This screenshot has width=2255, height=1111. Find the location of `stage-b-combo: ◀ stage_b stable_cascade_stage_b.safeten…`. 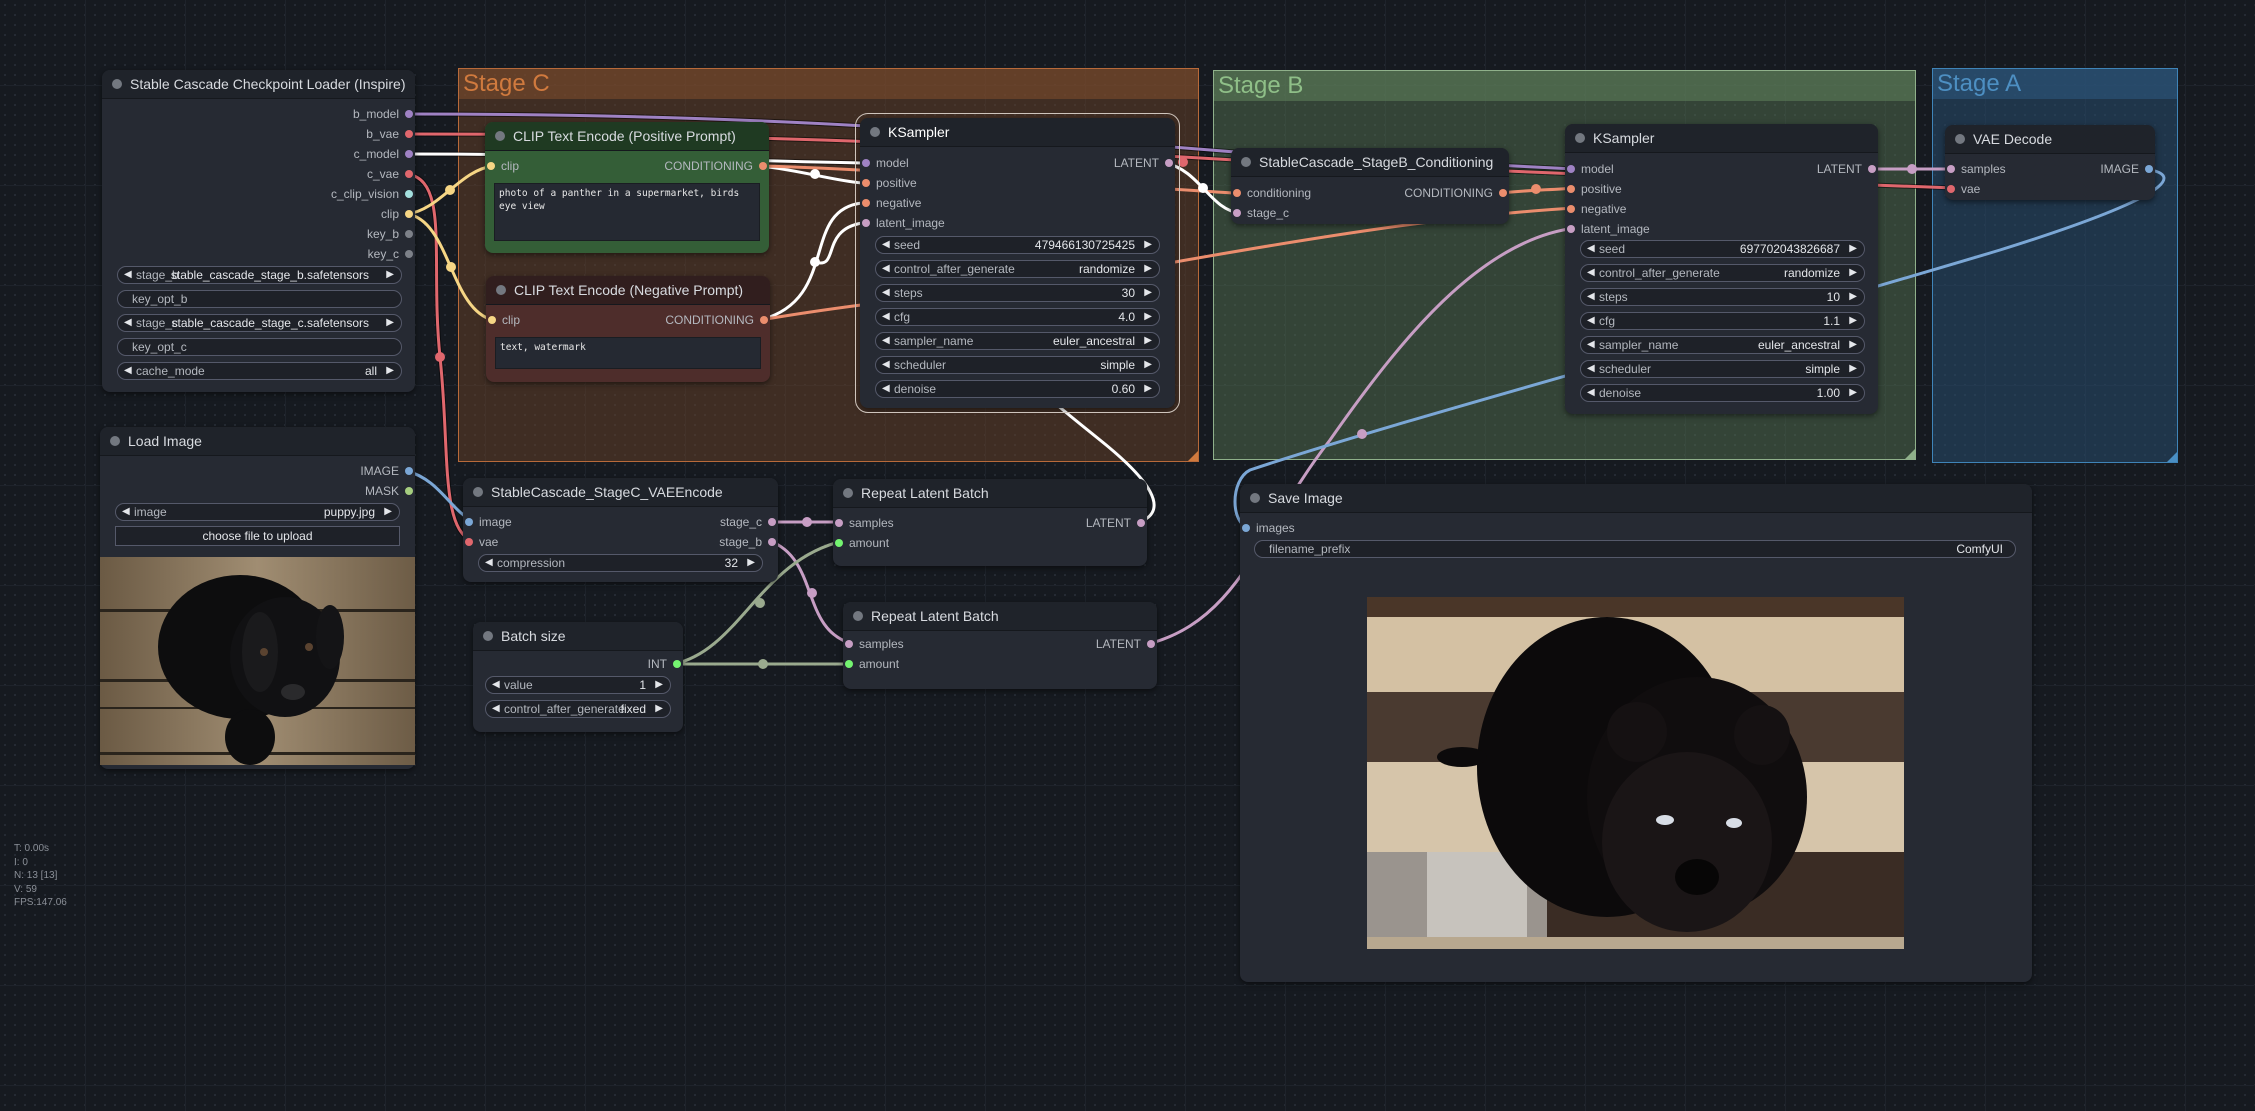

stage-b-combo: ◀ stage_b stable_cascade_stage_b.safeten… is located at coordinates (259, 275).